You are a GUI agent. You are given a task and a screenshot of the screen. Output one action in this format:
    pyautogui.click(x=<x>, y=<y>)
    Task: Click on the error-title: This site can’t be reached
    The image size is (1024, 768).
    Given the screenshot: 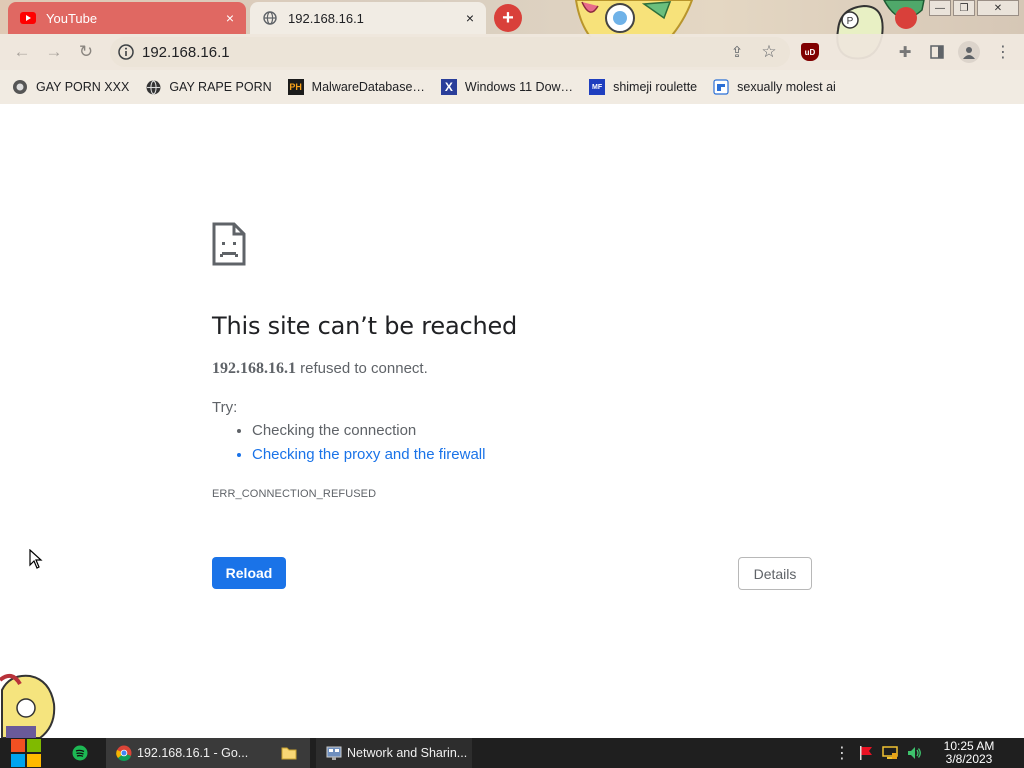 What is the action you would take?
    pyautogui.click(x=365, y=326)
    